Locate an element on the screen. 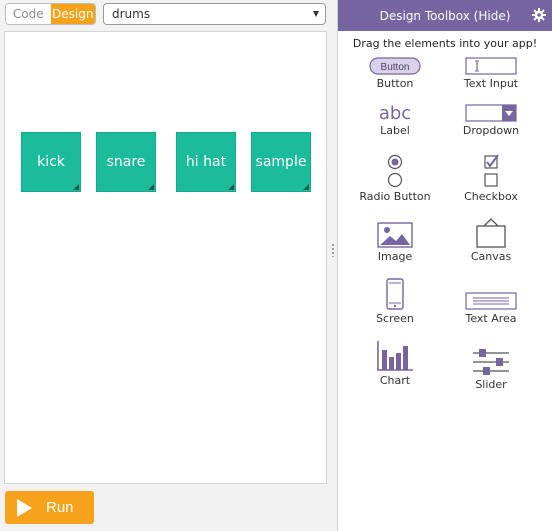 The width and height of the screenshot is (552, 531). toolbox-item-label: Text Area is located at coordinates (491, 318).